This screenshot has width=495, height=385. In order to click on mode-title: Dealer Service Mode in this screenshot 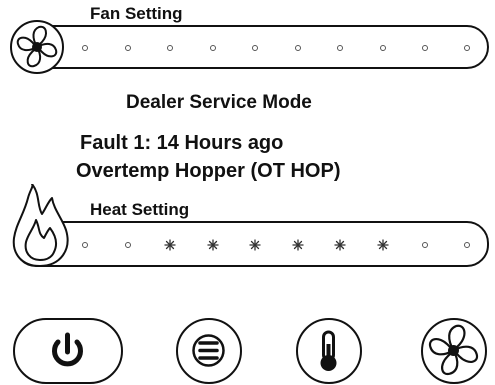, I will do `click(219, 102)`.